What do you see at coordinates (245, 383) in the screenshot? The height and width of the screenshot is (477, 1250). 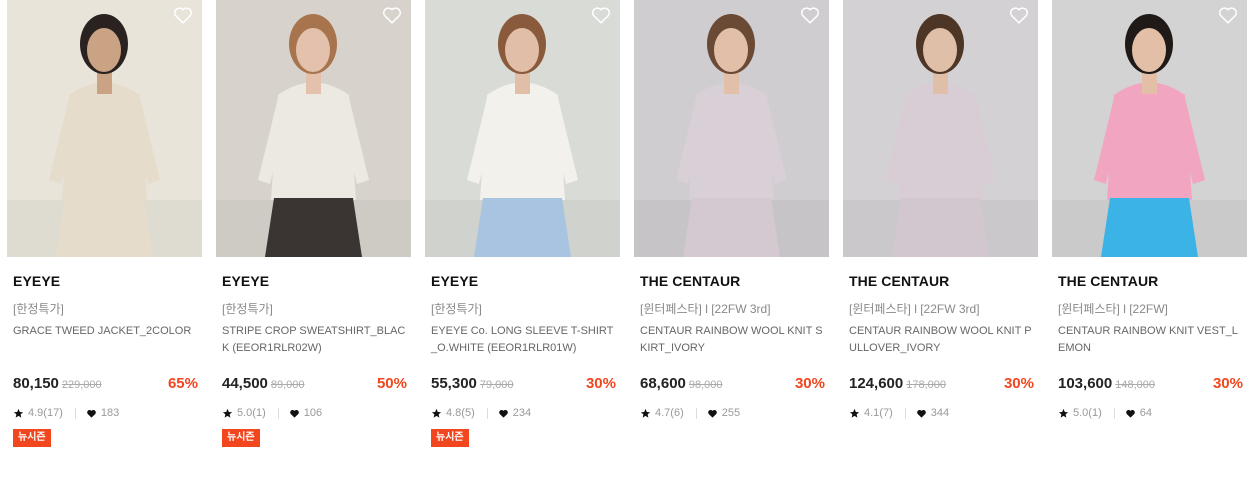 I see `sale-price: 44,500` at bounding box center [245, 383].